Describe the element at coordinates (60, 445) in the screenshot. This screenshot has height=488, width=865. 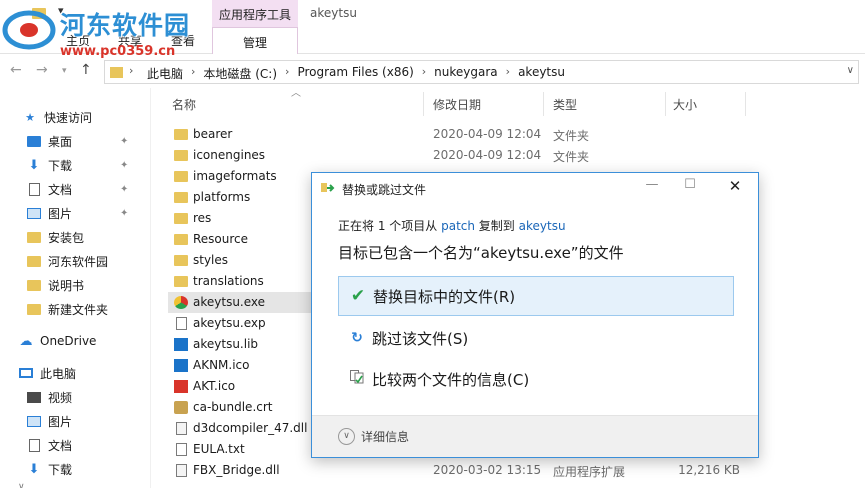
I see `sidebar-item-label: 文档` at that location.